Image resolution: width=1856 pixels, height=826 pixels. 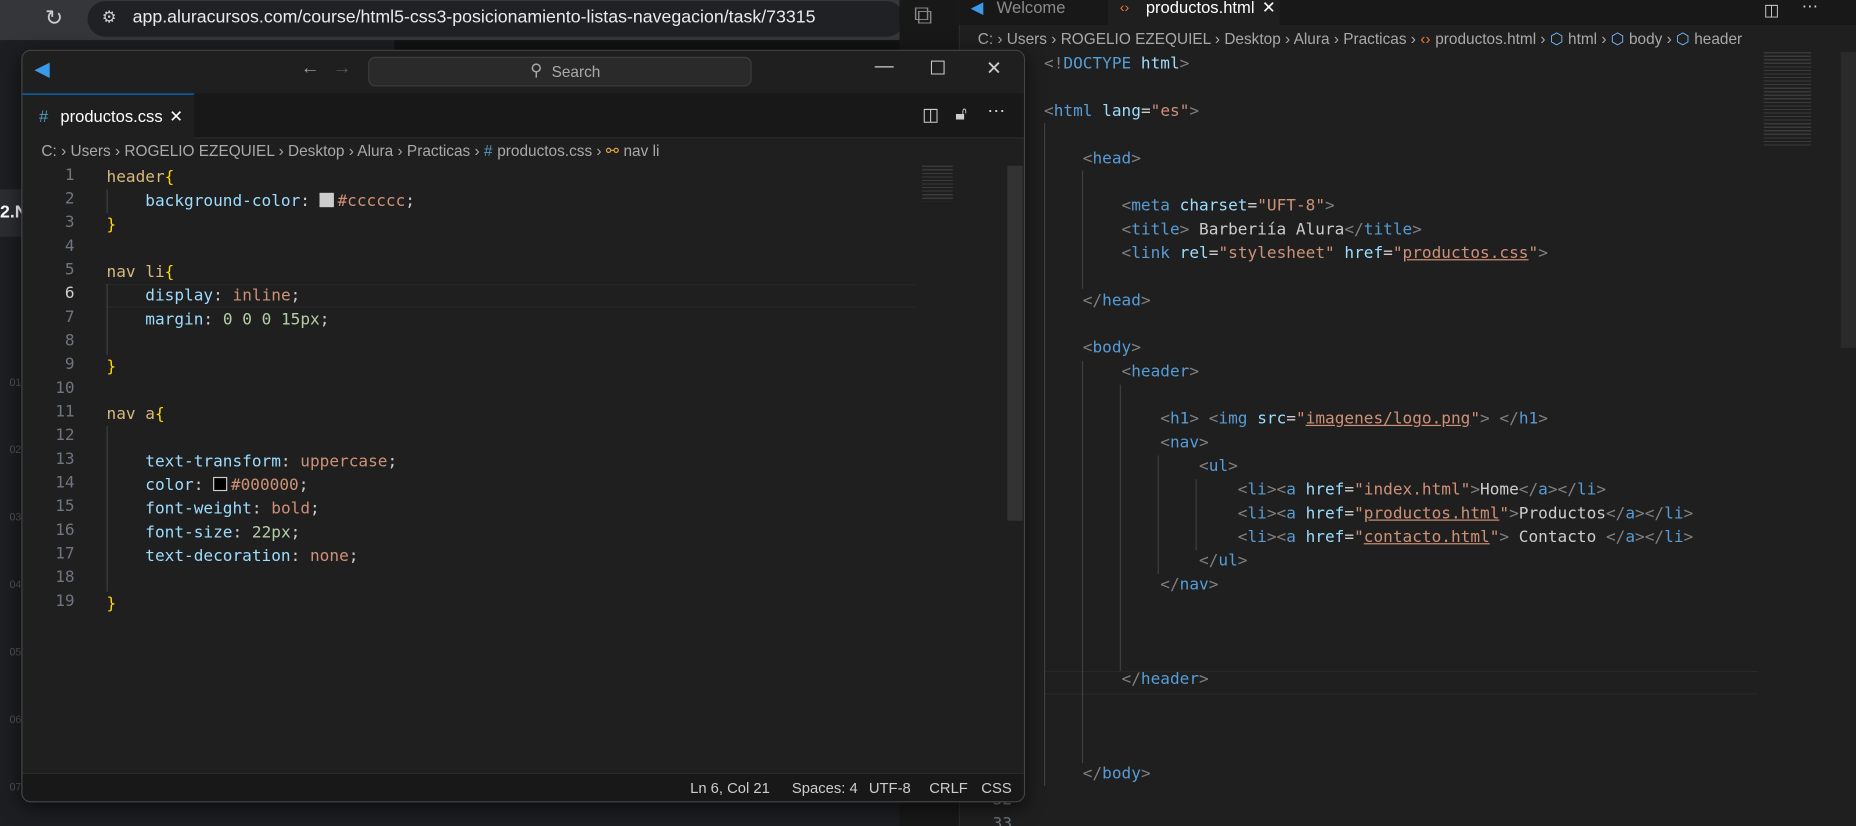 What do you see at coordinates (1193, 12) in the screenshot?
I see `tab-productos-html: ‹› productos.html ✕` at bounding box center [1193, 12].